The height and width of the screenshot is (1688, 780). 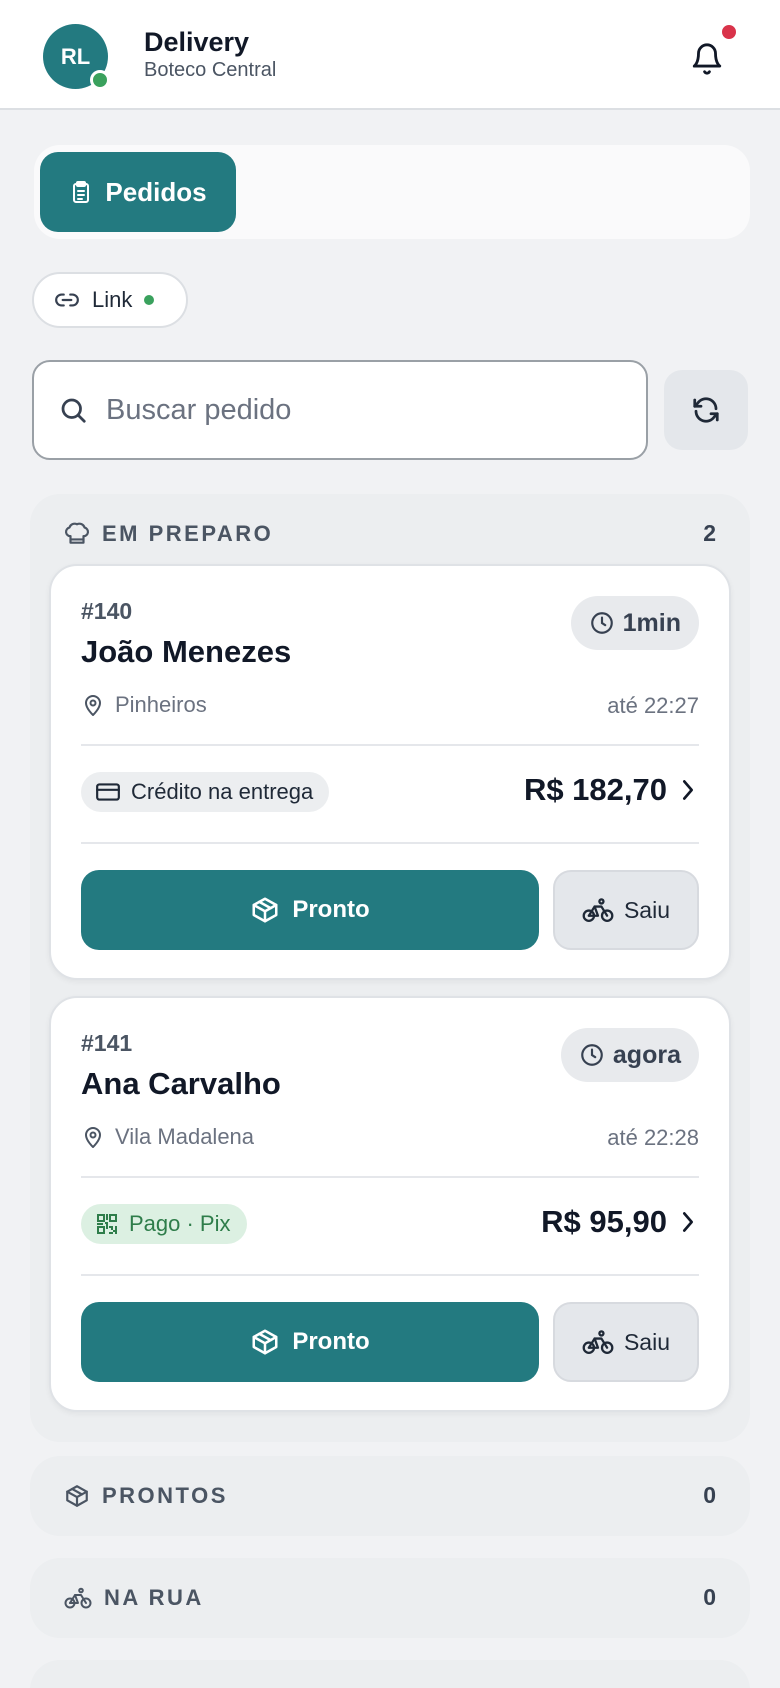 I want to click on refresh-icon, so click(x=706, y=410).